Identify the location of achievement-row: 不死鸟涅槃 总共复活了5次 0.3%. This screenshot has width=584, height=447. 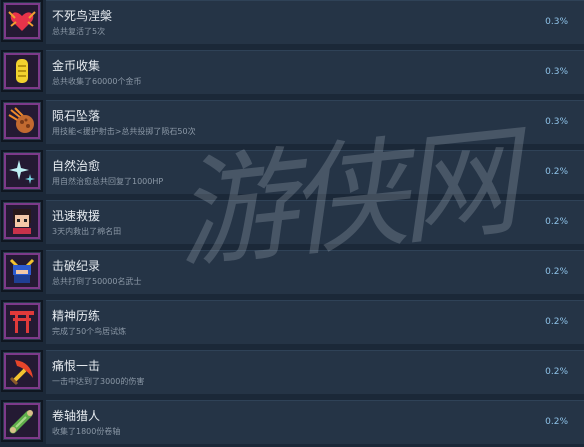
(292, 23).